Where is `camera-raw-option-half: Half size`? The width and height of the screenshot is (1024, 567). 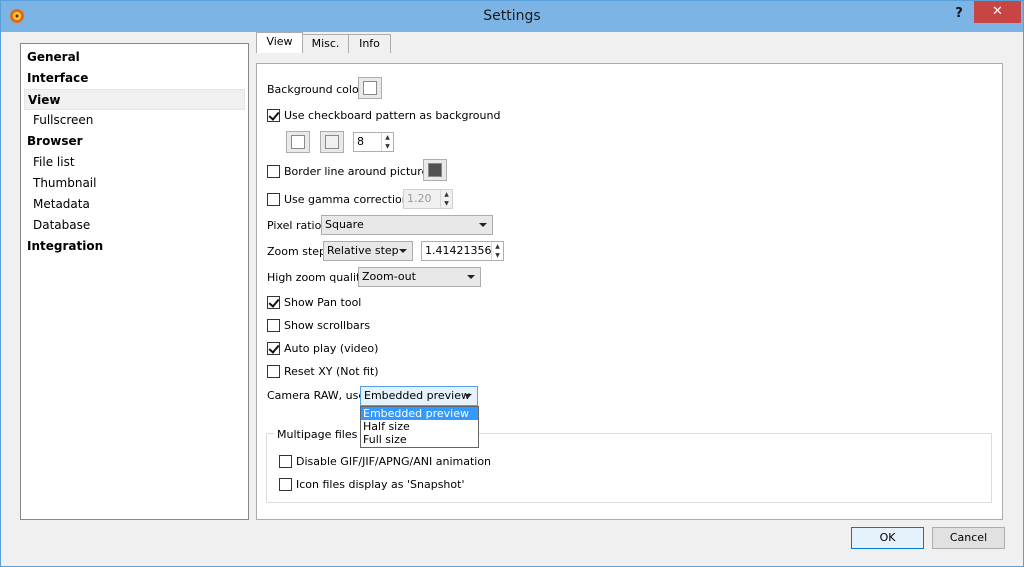
camera-raw-option-half: Half size is located at coordinates (419, 426).